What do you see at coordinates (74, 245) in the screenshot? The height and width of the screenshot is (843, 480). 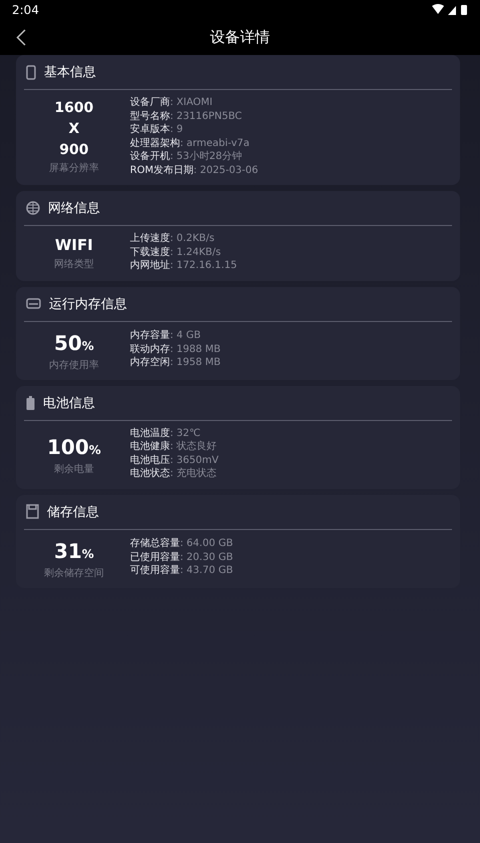 I see `big-value: WIFI` at bounding box center [74, 245].